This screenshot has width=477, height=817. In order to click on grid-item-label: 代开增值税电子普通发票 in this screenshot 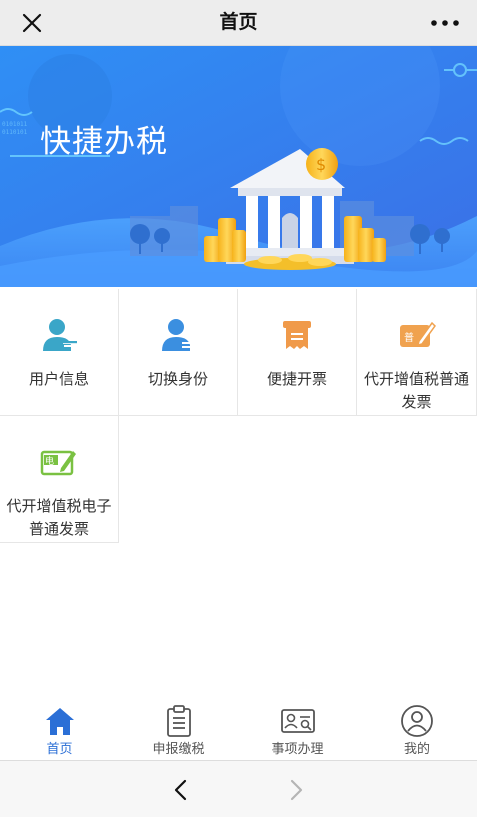, I will do `click(59, 517)`.